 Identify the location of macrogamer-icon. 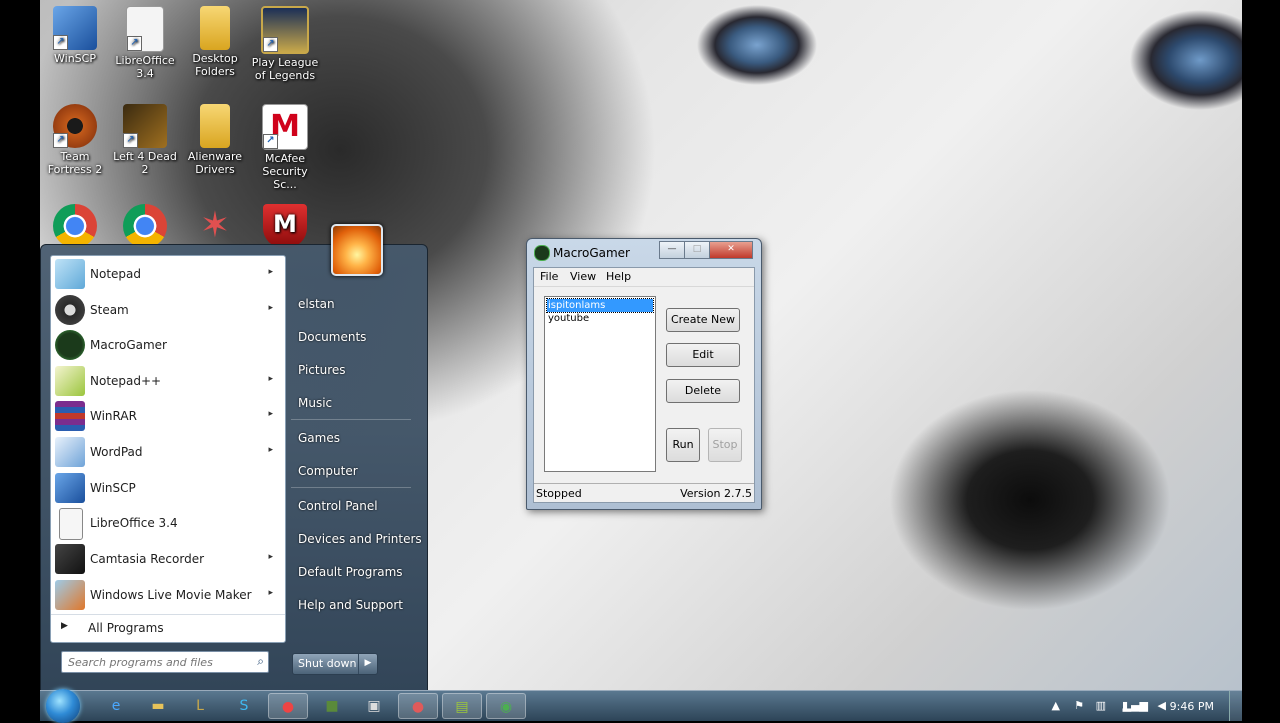
(70, 345).